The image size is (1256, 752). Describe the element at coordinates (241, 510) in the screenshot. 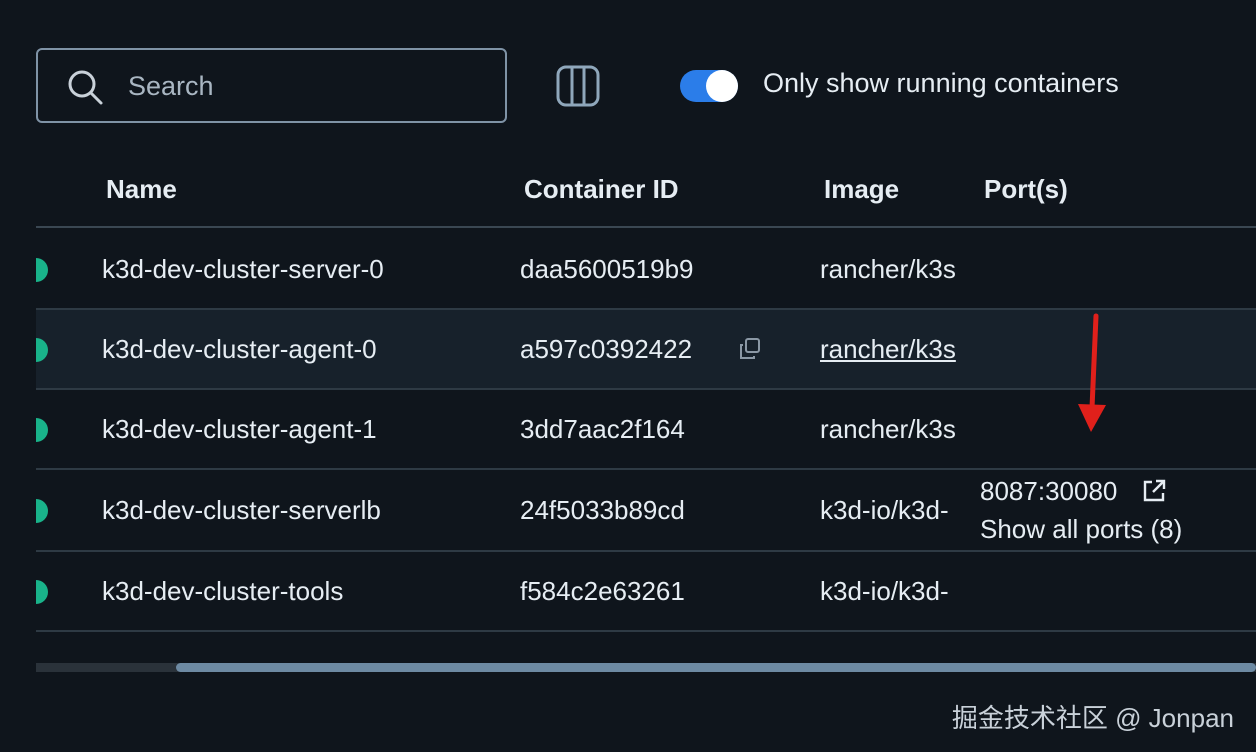

I see `container-name: k3d-dev-cluster-serverlb` at that location.